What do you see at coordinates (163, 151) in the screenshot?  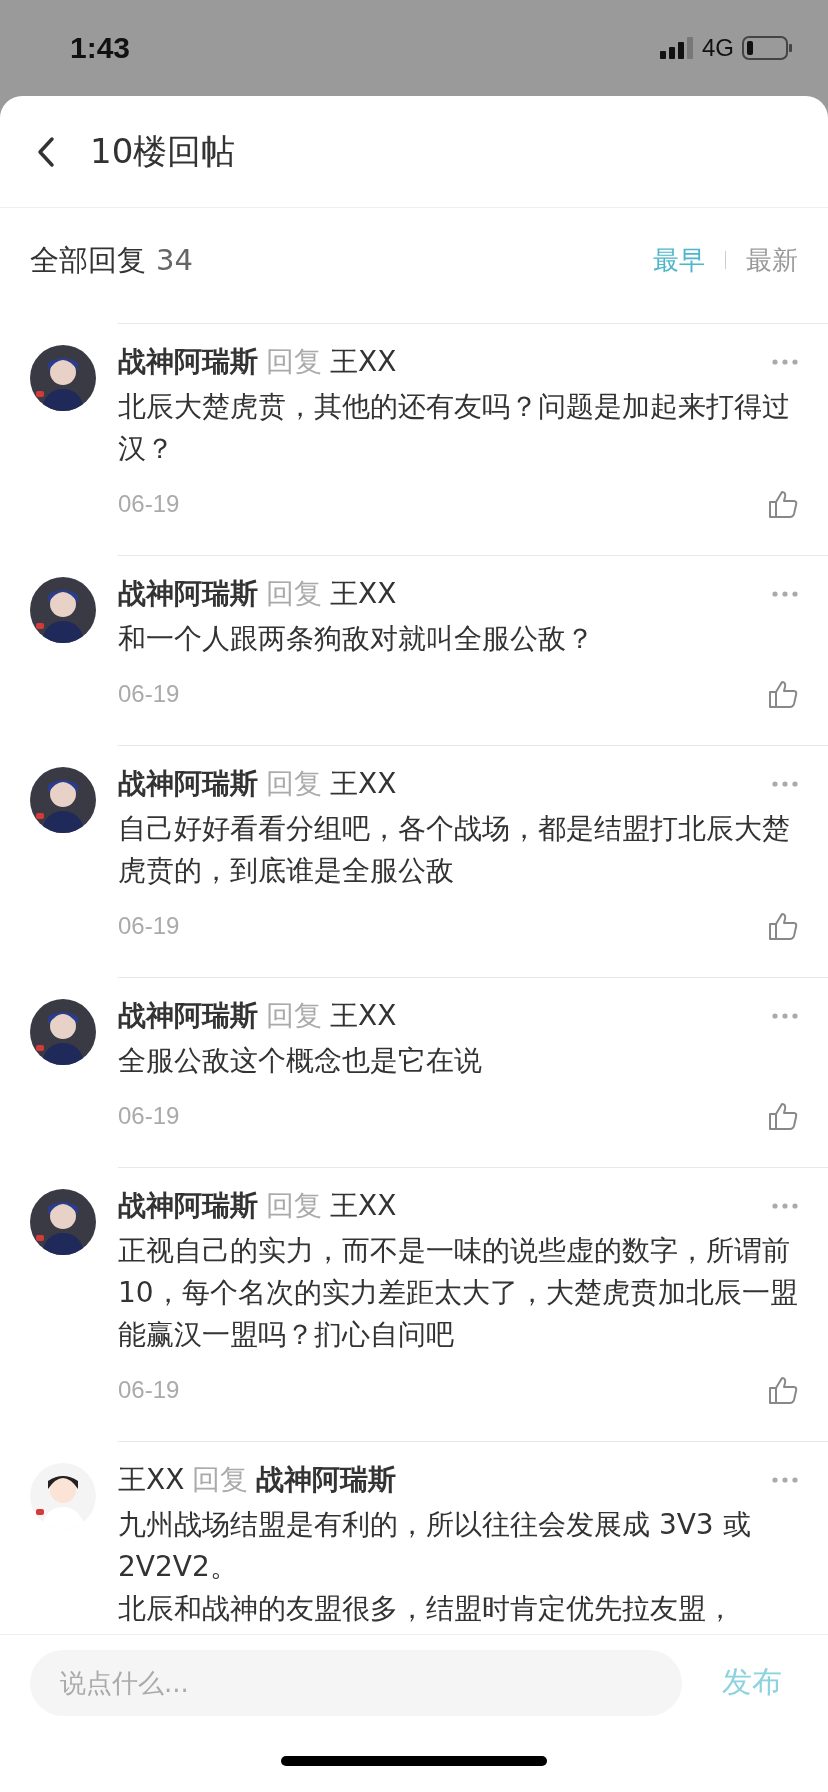 I see `page-title: 10楼回帖` at bounding box center [163, 151].